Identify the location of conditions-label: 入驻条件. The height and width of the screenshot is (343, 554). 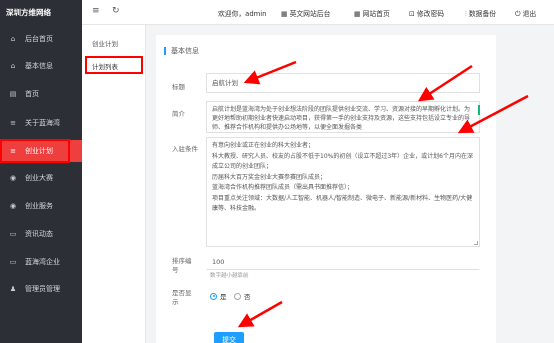
(185, 149).